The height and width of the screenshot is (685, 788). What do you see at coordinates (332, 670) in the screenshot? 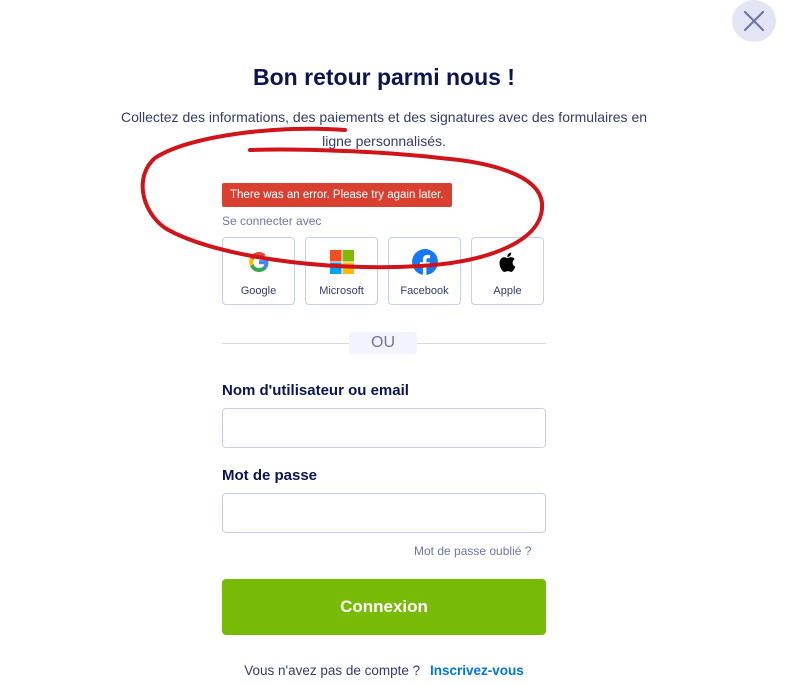
I see `no-account-text: Vous n'avez pas de compte ?` at bounding box center [332, 670].